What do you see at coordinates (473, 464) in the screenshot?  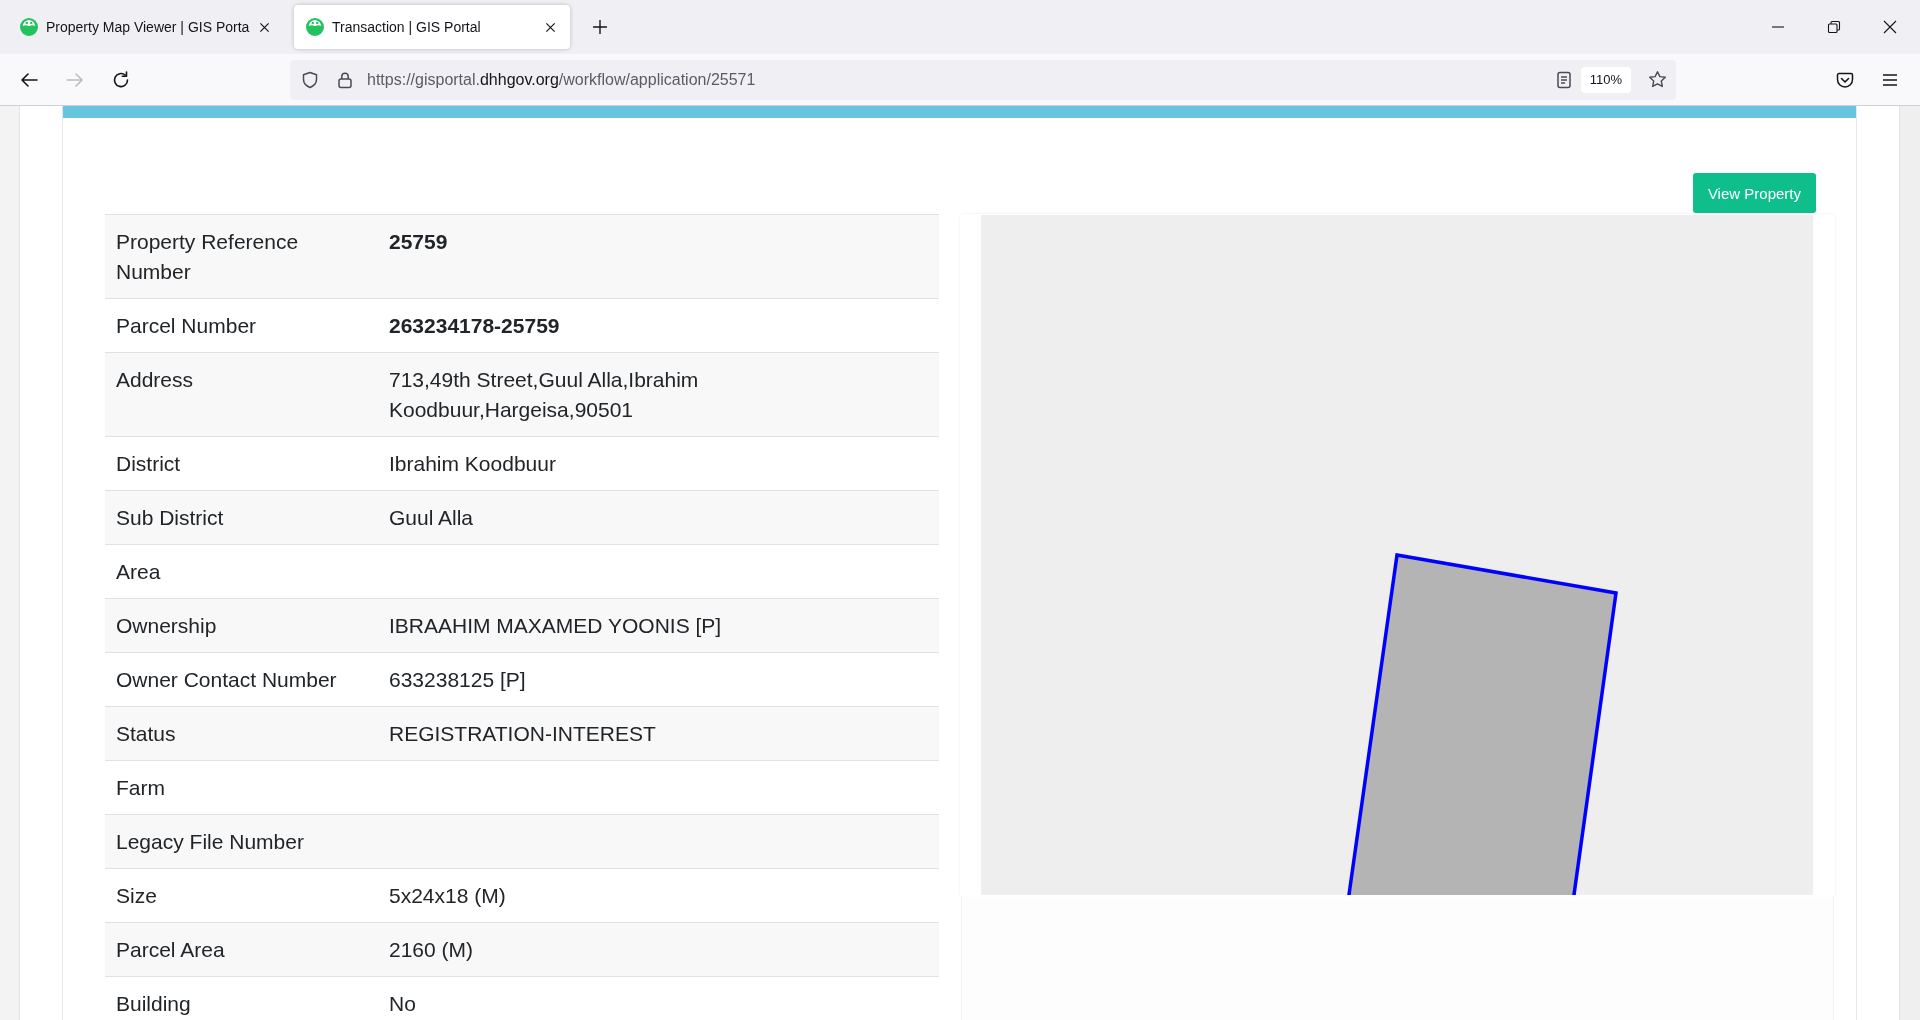 I see `property-value: Ibrahim Koodbuur` at bounding box center [473, 464].